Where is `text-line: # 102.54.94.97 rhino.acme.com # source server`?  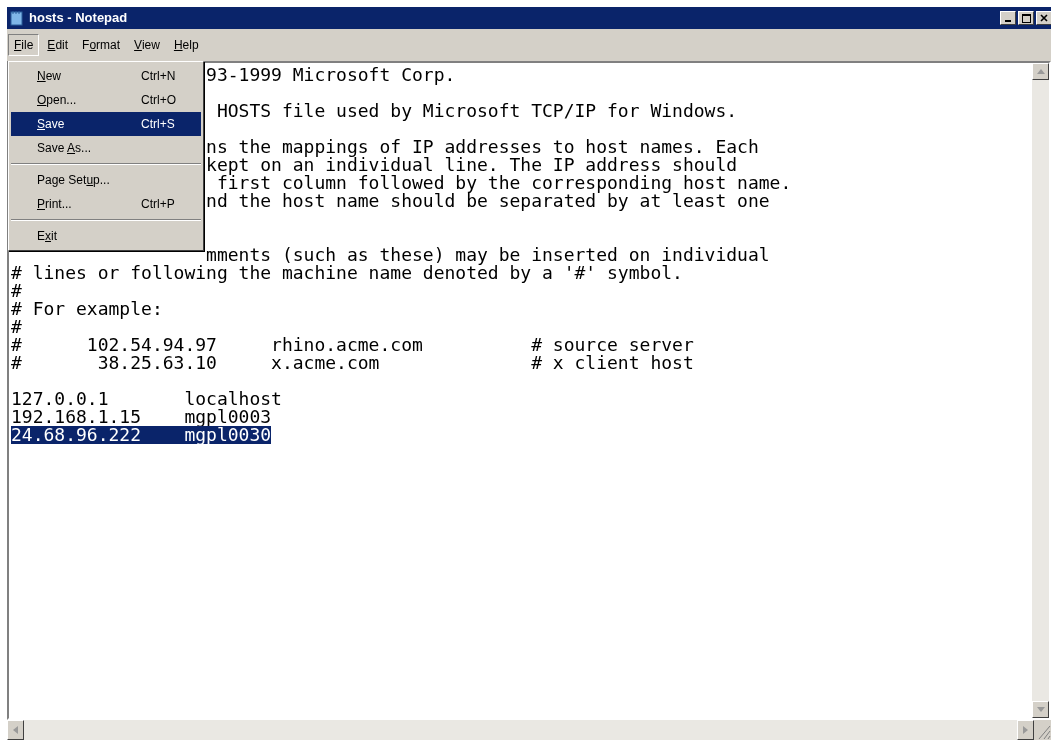
text-line: # 102.54.94.97 rhino.acme.com # source server is located at coordinates (352, 345).